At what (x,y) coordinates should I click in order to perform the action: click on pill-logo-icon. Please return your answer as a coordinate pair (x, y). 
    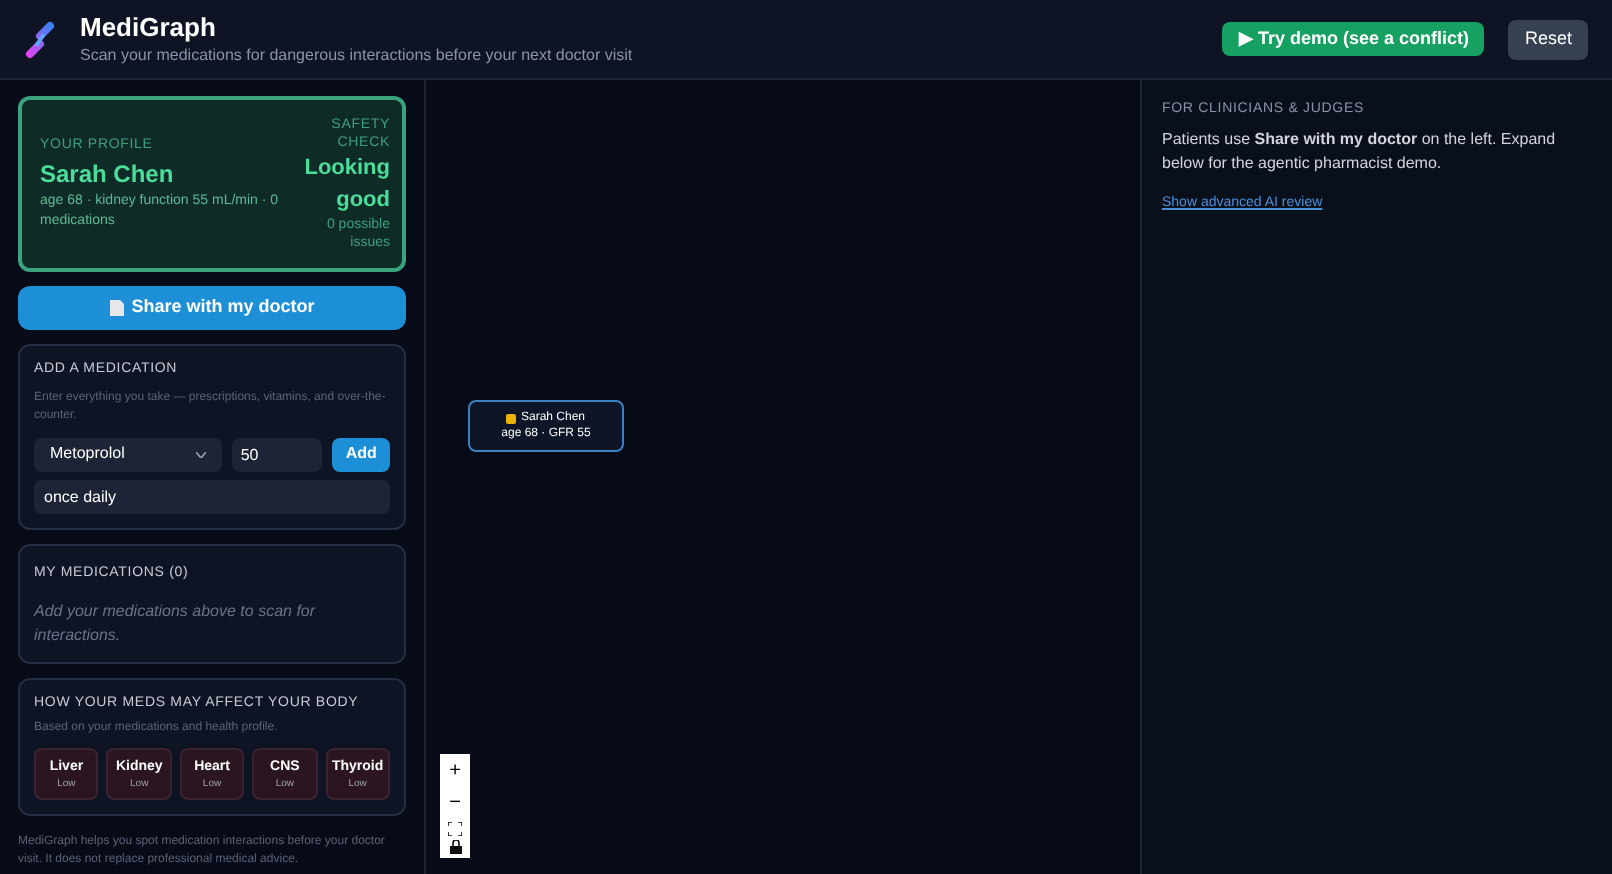
    Looking at the image, I should click on (40, 39).